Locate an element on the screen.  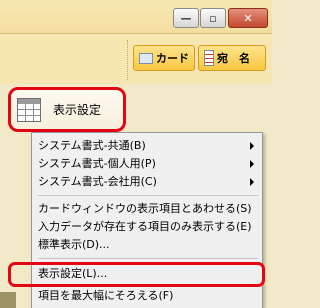
address-button: 宛 名 is located at coordinates (232, 58).